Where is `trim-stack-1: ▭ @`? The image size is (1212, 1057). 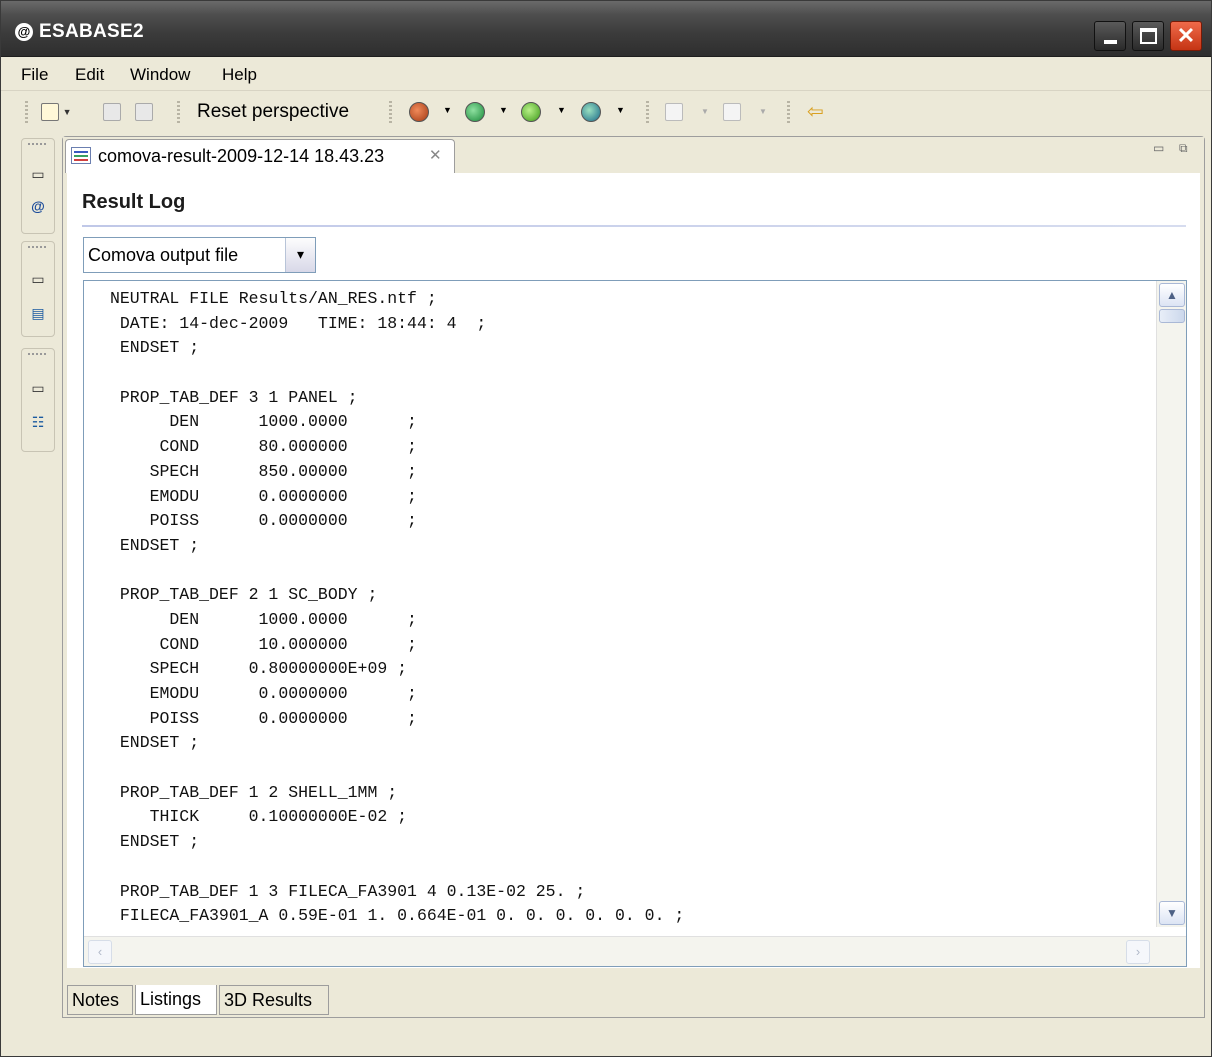
trim-stack-1: ▭ @ is located at coordinates (38, 186).